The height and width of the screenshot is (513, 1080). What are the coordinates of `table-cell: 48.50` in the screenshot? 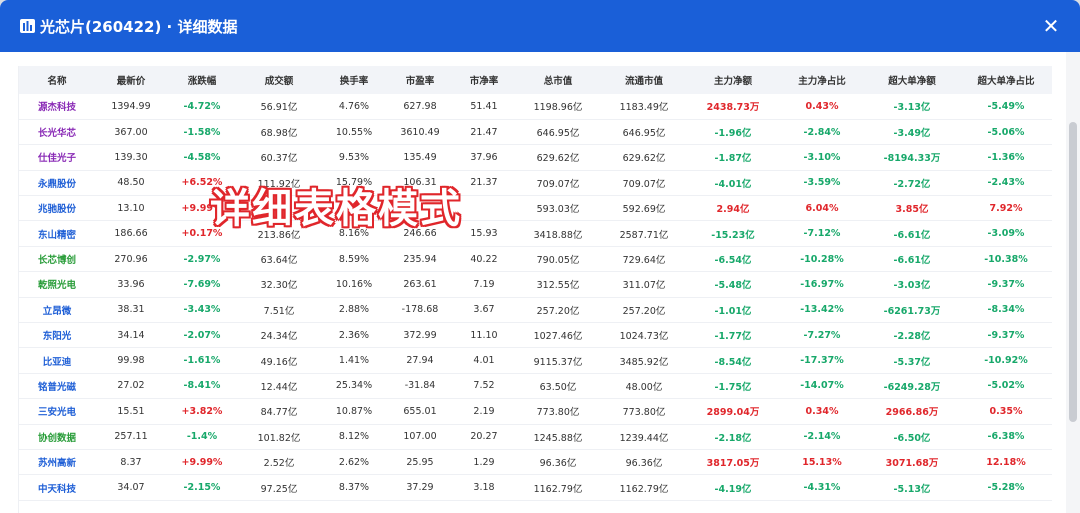 It's located at (131, 183).